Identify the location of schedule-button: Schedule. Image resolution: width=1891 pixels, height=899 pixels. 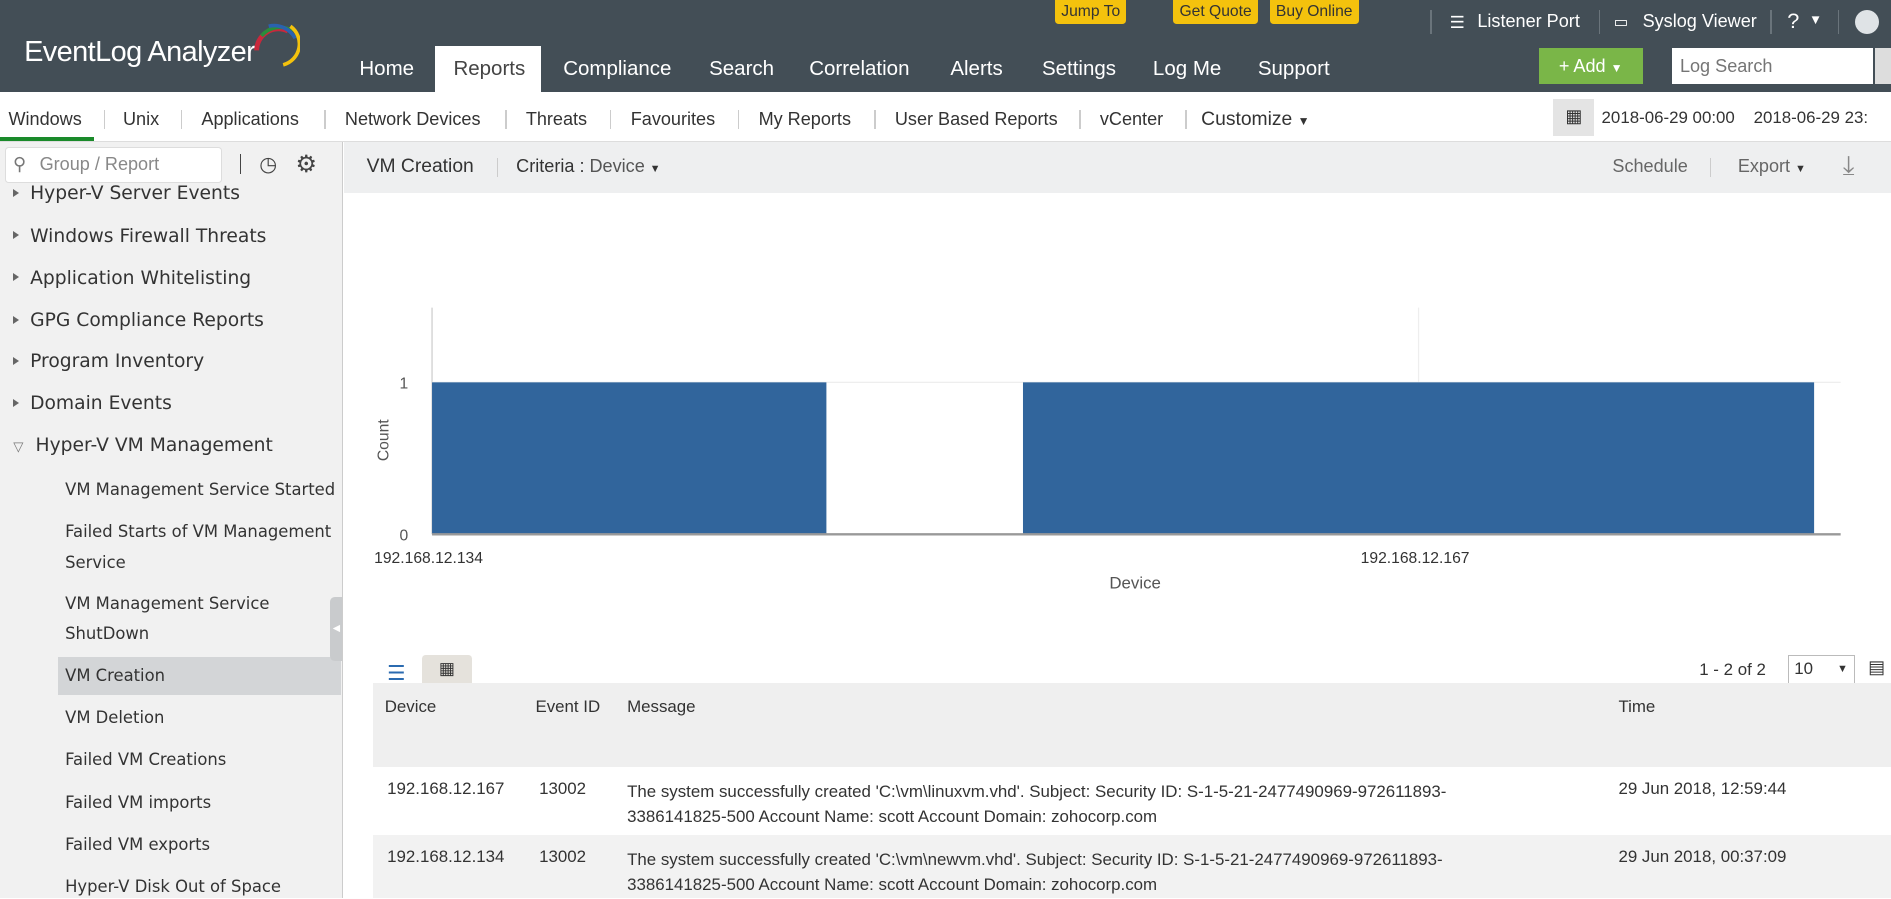
(1649, 166).